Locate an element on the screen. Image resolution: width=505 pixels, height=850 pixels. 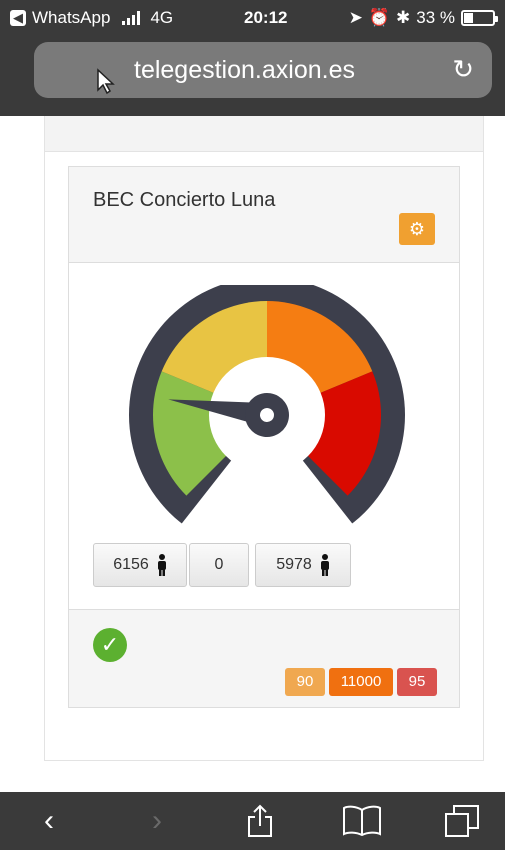
forward-icon: › is located at coordinates (157, 821).